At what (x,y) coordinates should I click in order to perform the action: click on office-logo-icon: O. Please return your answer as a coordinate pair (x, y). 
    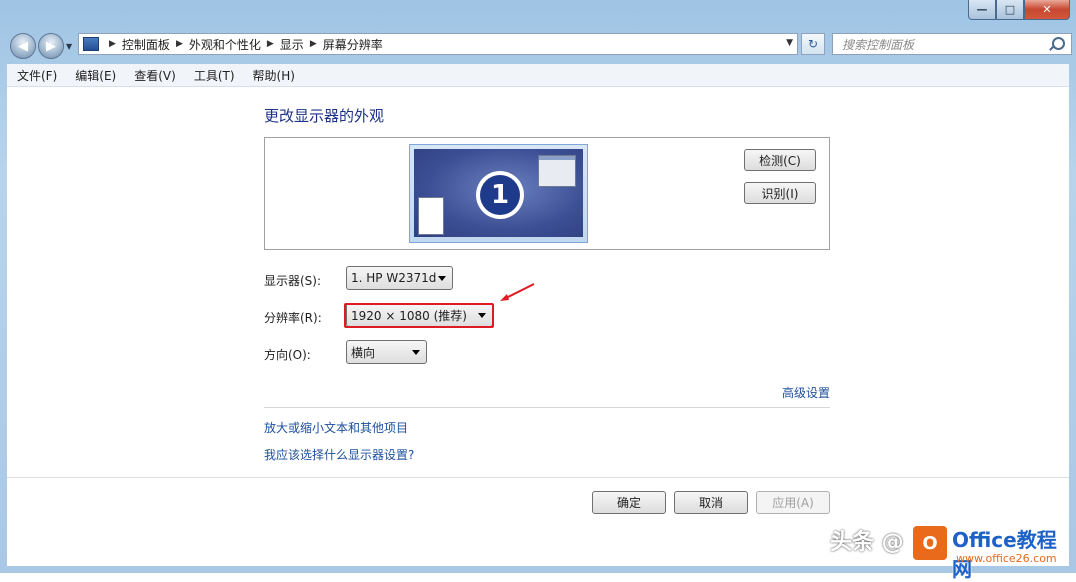
    Looking at the image, I should click on (930, 543).